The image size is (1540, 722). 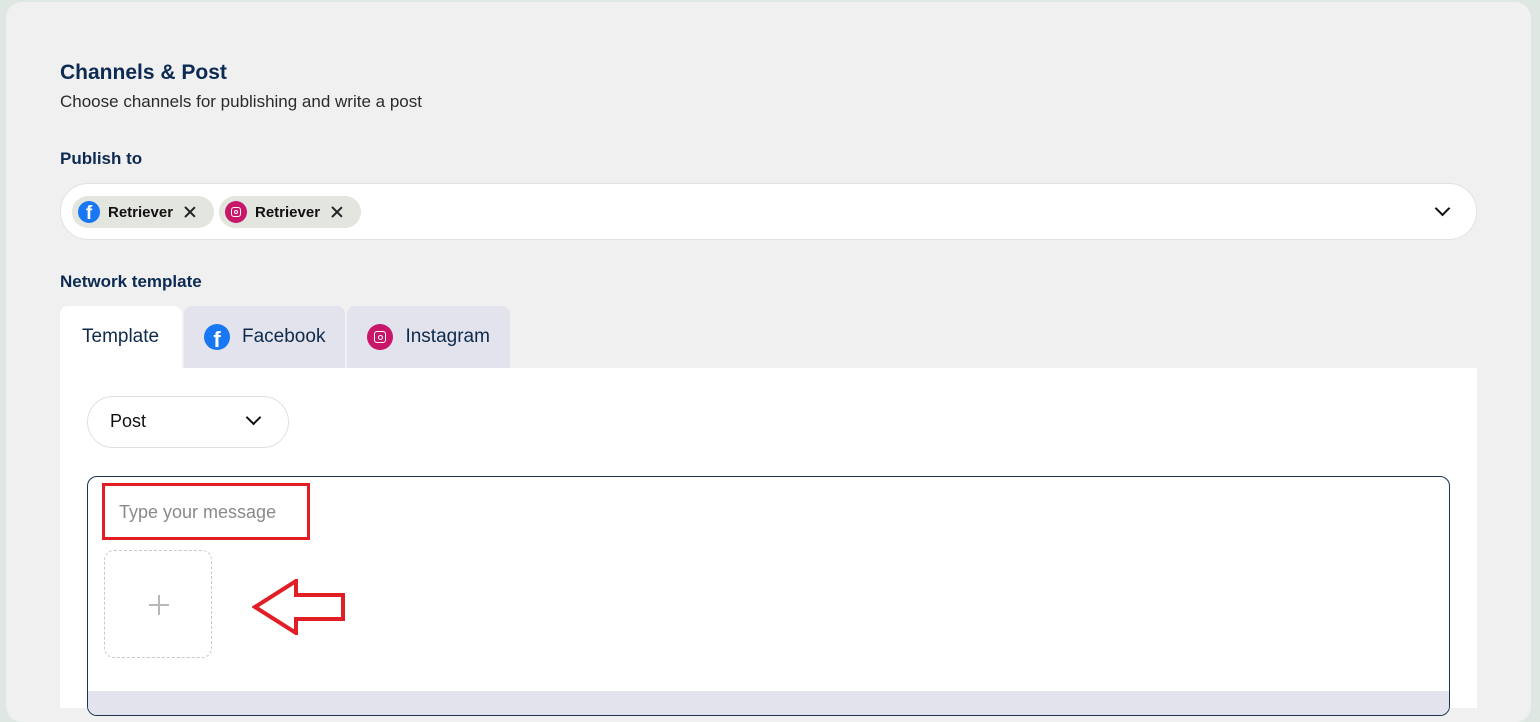 I want to click on add-media-button, so click(x=158, y=604).